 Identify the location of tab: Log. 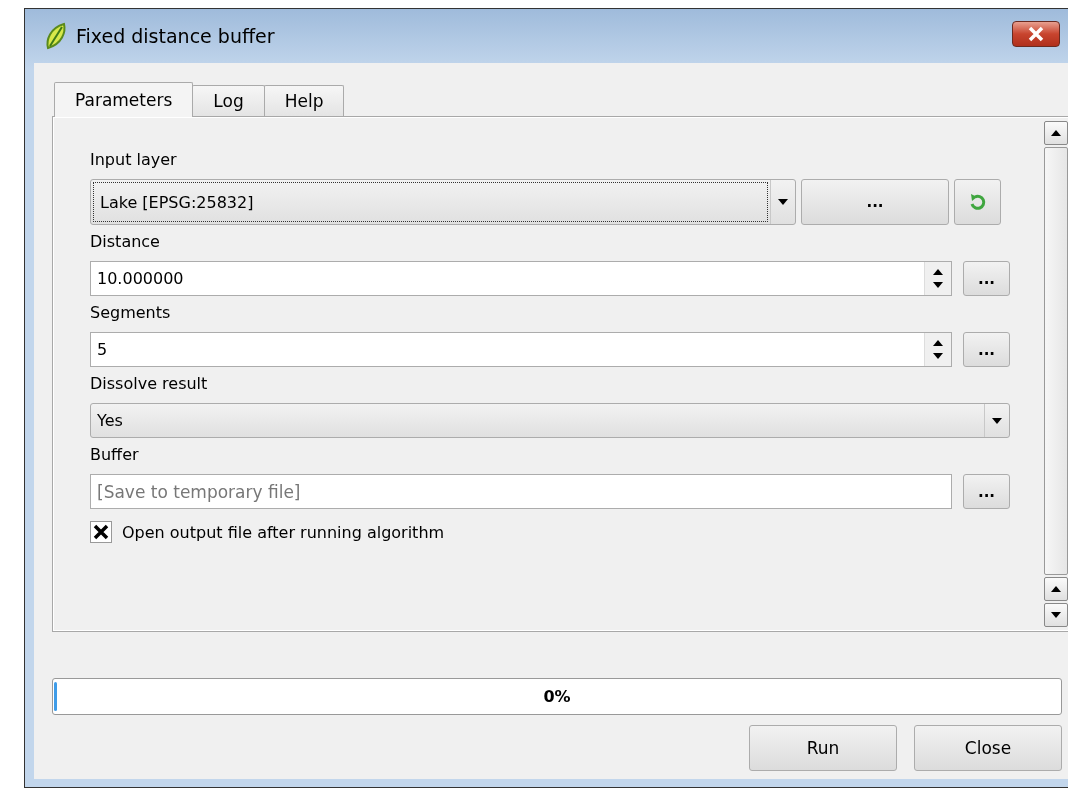
(228, 100).